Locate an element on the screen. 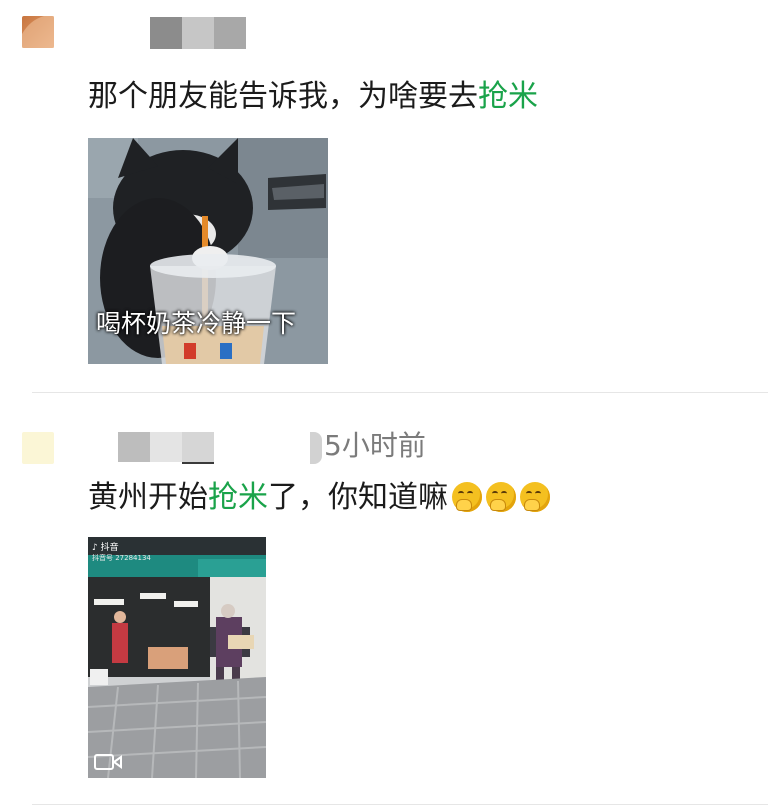  meme-image: 喝杯奶茶冷静一下 is located at coordinates (208, 251).